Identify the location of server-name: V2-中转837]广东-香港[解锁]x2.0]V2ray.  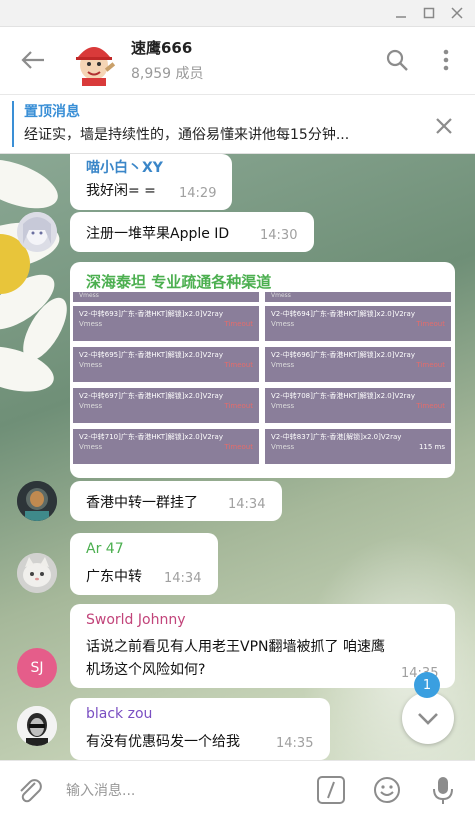
(336, 437).